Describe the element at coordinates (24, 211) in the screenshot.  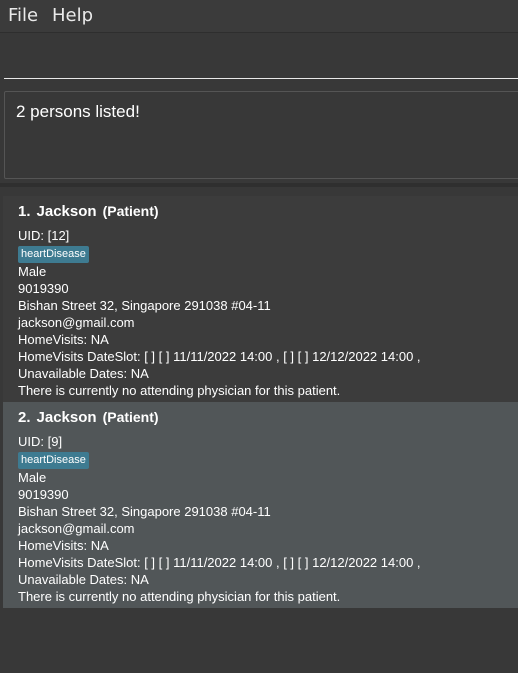
I see `person-index: 1.` at that location.